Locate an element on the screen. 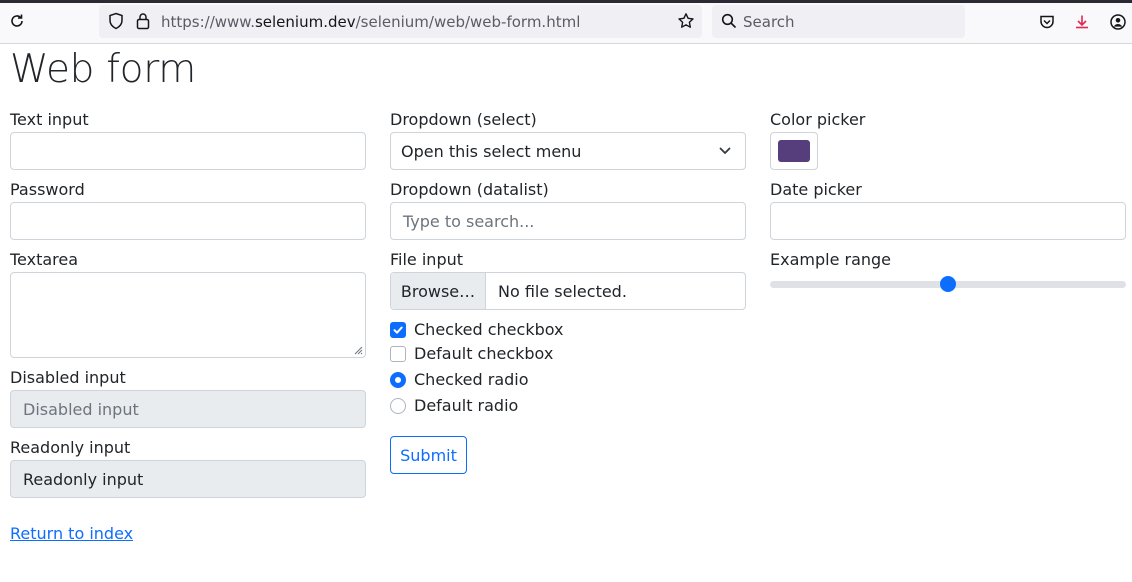 The width and height of the screenshot is (1132, 582). color-picker is located at coordinates (794, 151).